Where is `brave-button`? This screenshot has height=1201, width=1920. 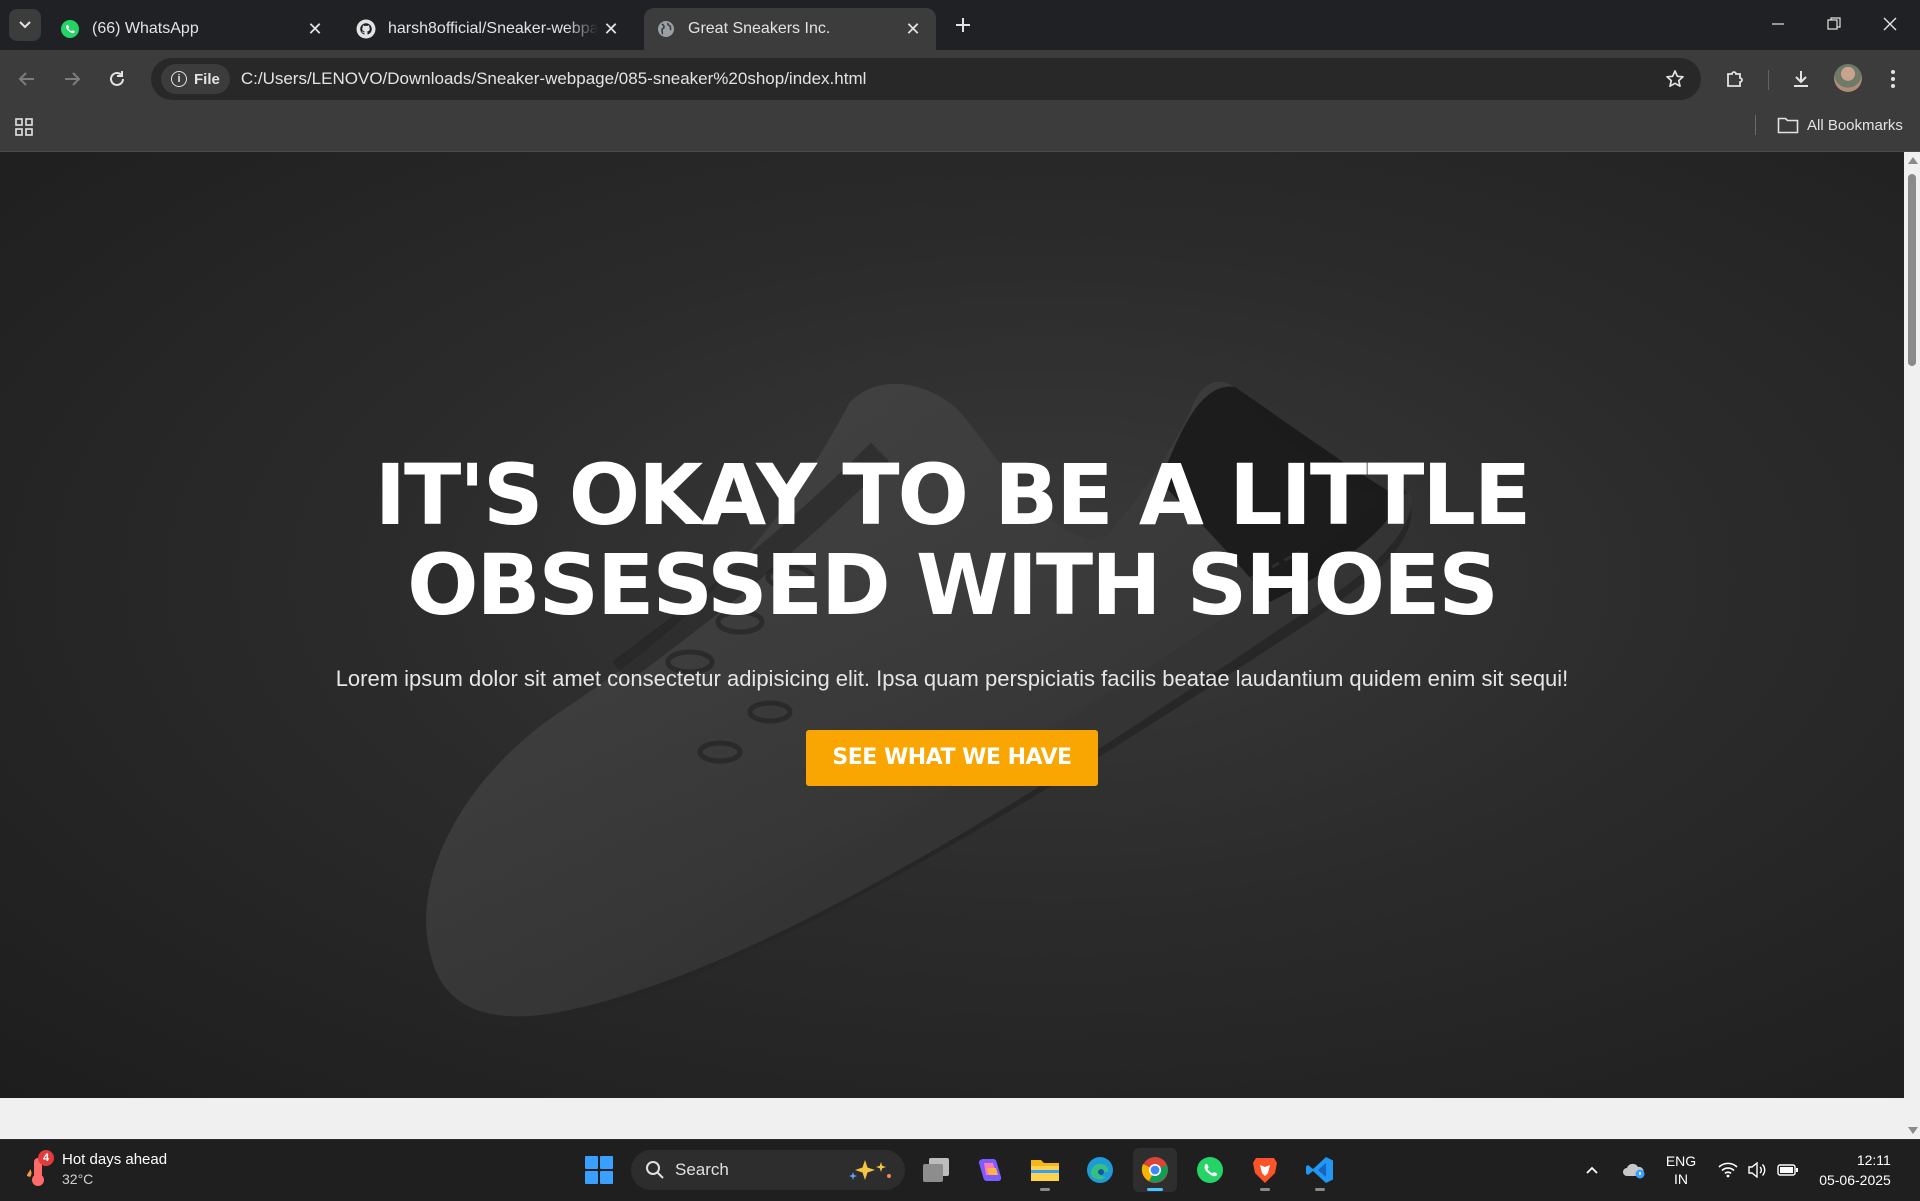
brave-button is located at coordinates (1265, 1170).